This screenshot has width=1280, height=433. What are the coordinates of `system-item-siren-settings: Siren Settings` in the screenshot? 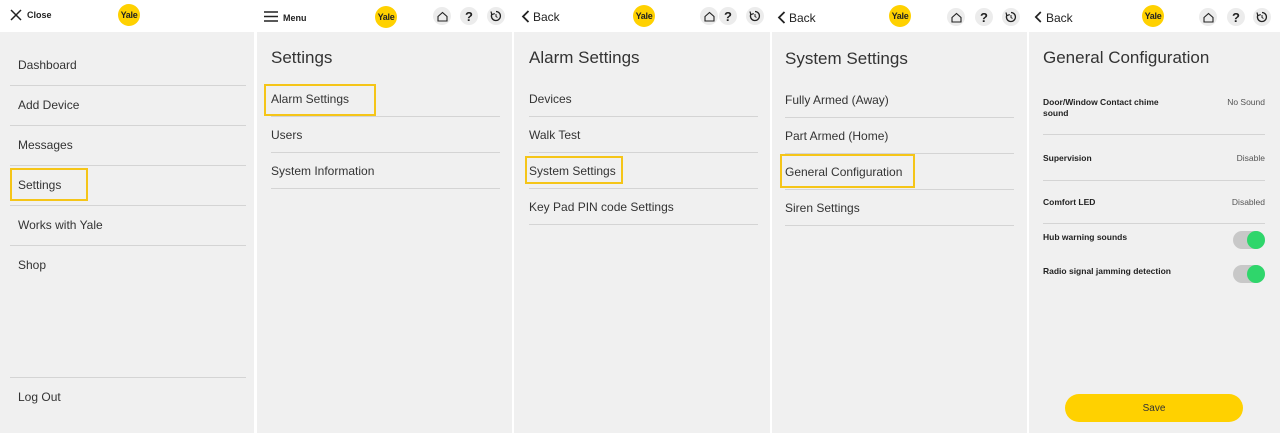 It's located at (822, 208).